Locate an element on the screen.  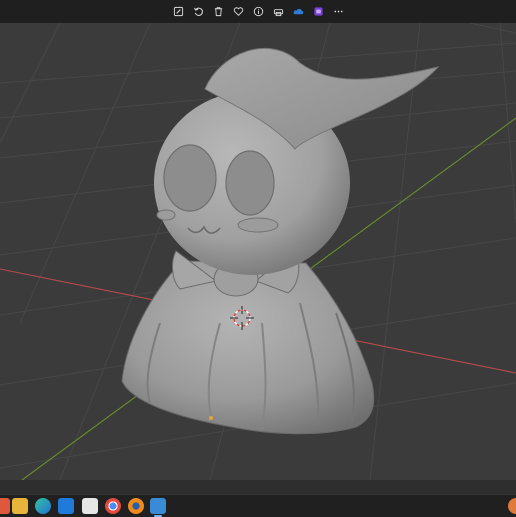
edit-icon is located at coordinates (178, 12).